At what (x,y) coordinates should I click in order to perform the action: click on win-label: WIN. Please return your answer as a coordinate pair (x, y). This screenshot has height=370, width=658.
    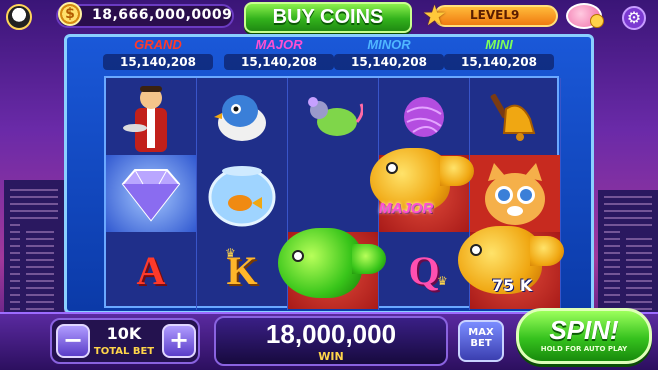
    Looking at the image, I should click on (331, 356).